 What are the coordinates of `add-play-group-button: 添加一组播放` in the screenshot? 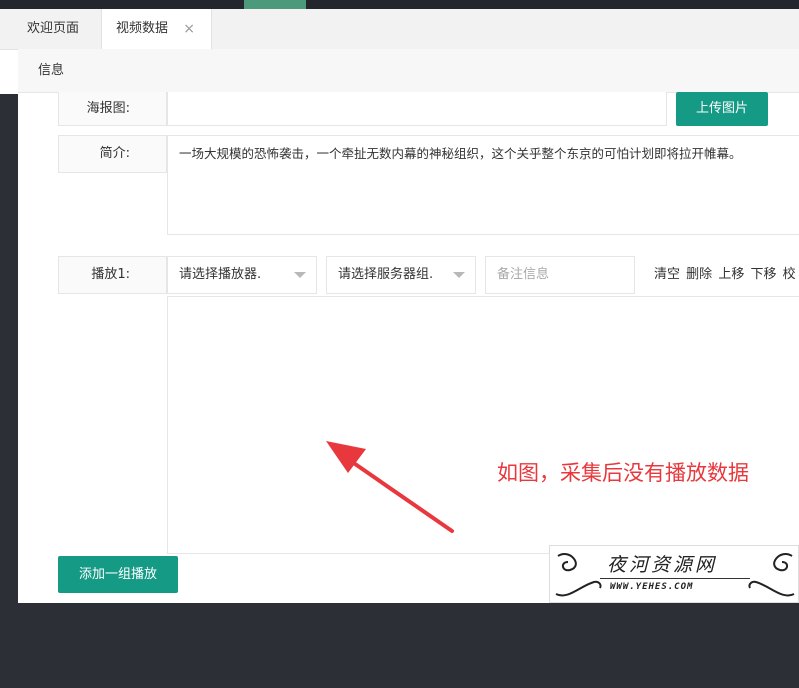 It's located at (118, 574).